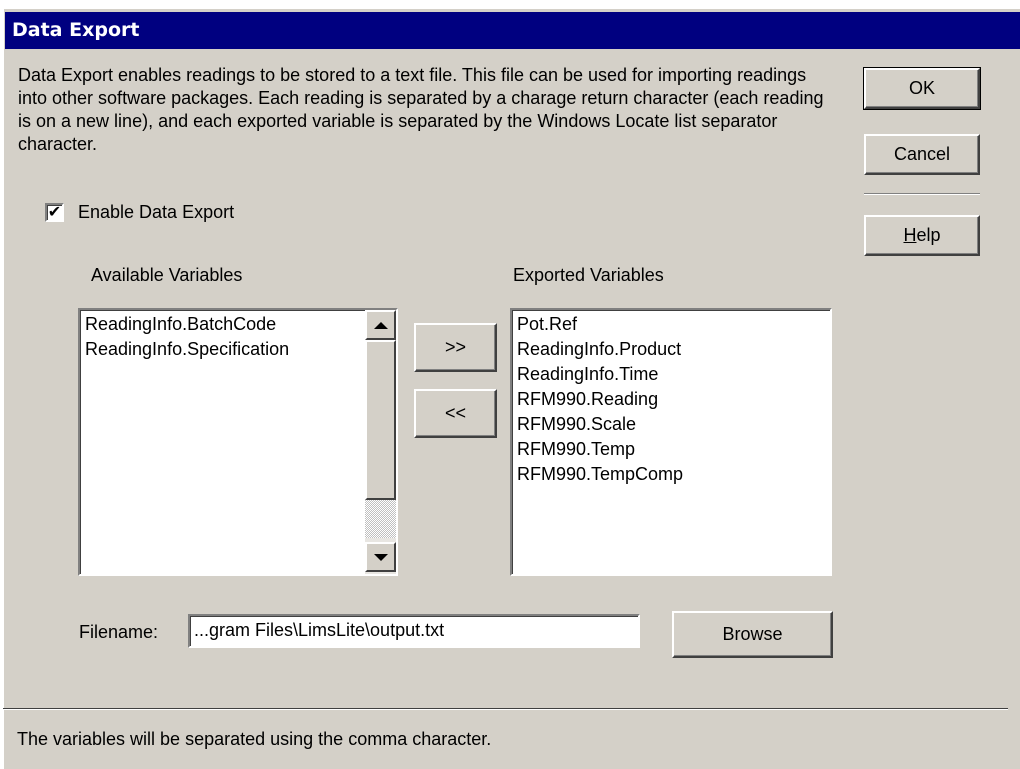 The width and height of the screenshot is (1020, 769). I want to click on help-button: Help, so click(922, 235).